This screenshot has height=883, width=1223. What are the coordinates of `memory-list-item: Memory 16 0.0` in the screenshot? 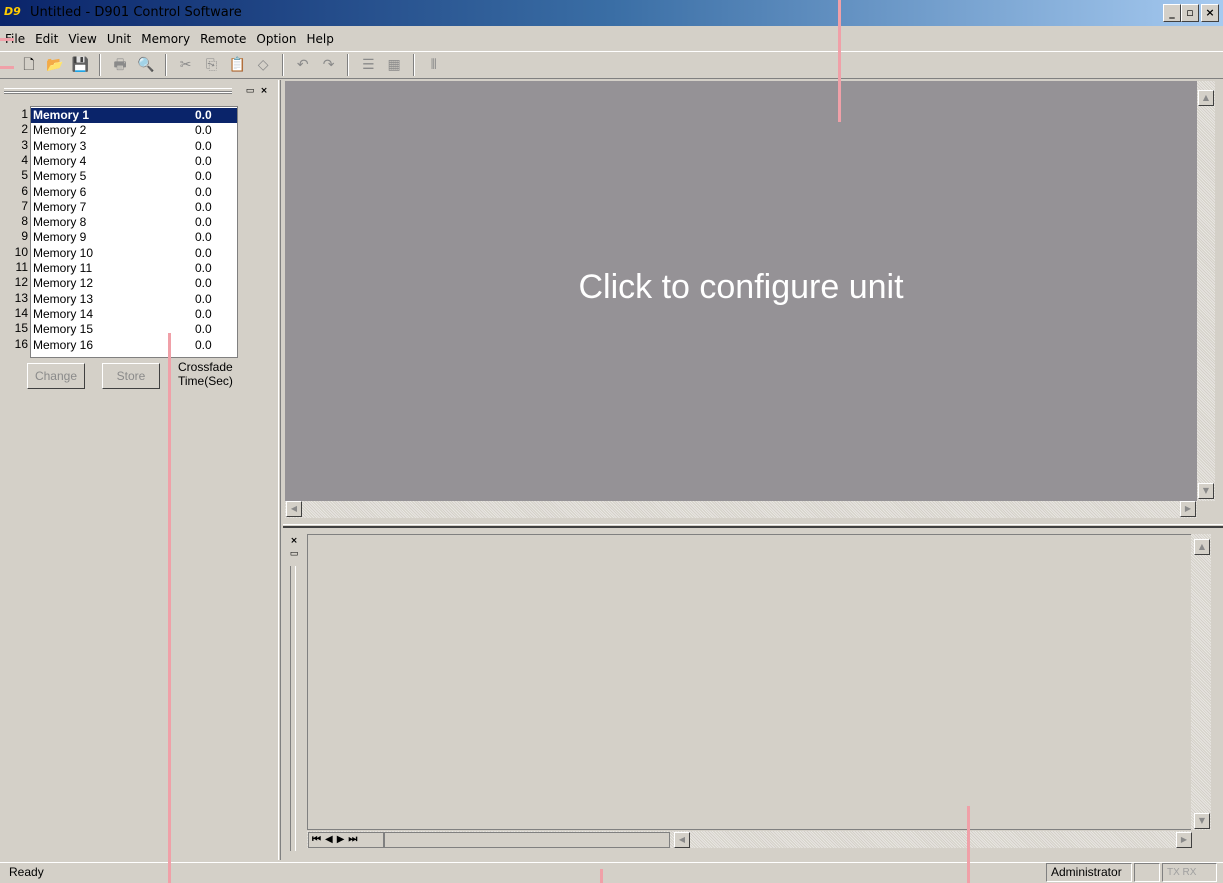 It's located at (134, 345).